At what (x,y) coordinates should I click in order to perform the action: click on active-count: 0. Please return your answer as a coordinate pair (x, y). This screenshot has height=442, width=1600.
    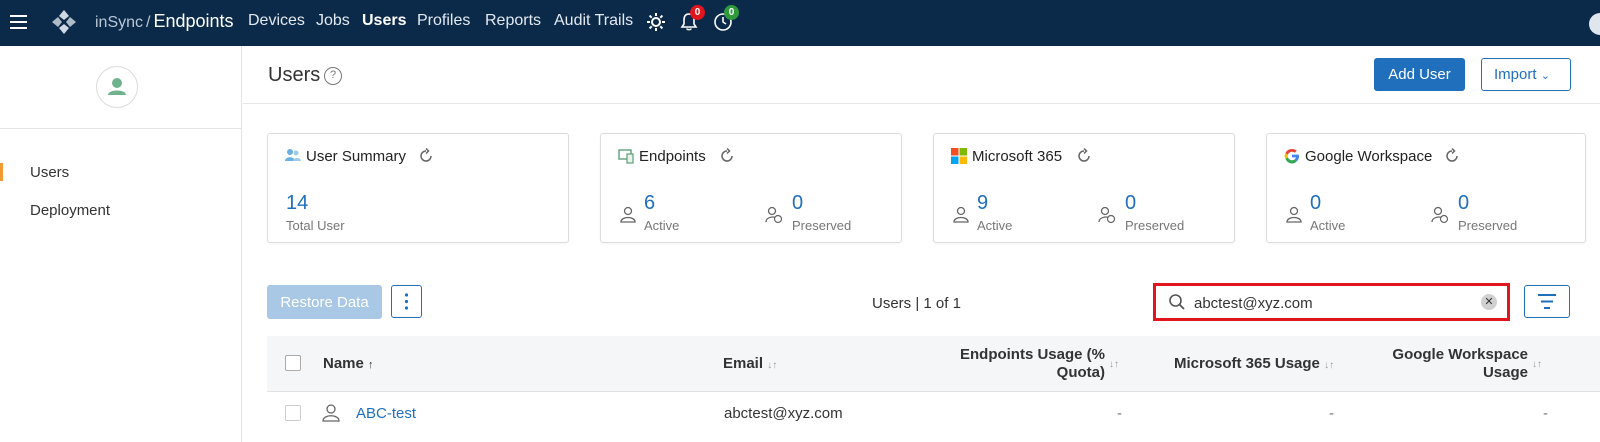
    Looking at the image, I should click on (1315, 203).